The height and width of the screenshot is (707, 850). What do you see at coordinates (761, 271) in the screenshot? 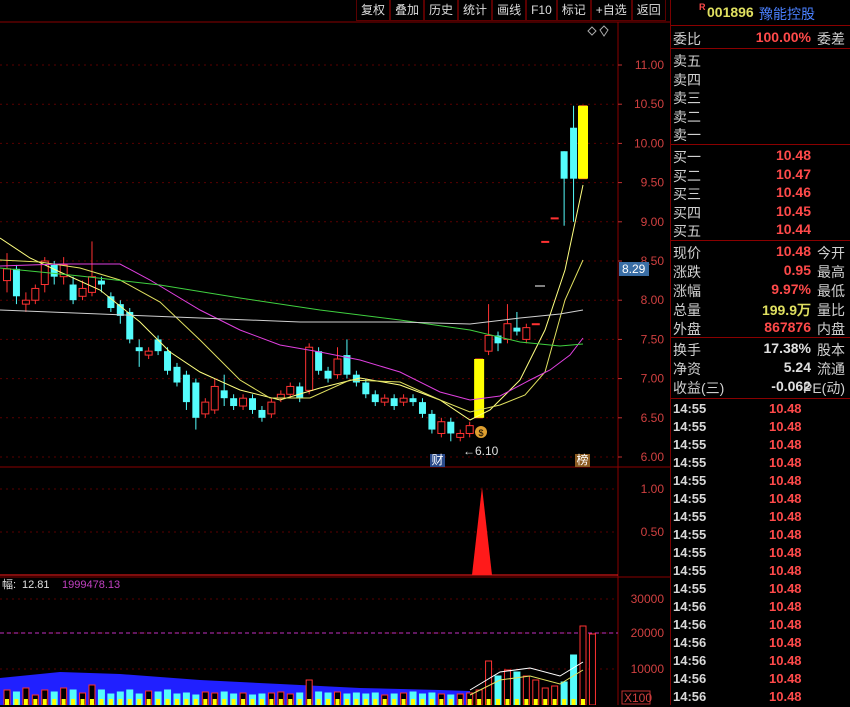
I see `stat-row: 涨跌 0.95 最高` at bounding box center [761, 271].